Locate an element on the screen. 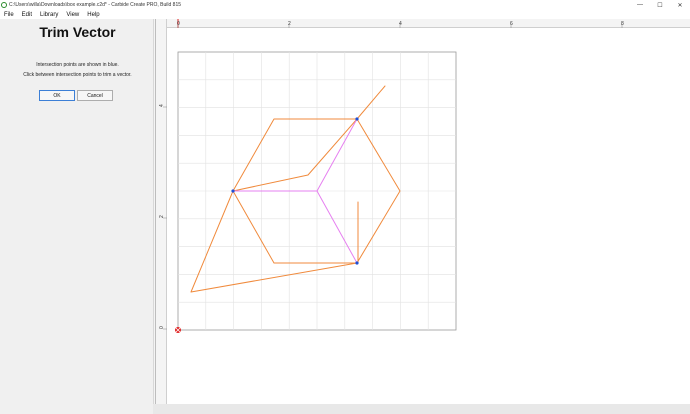 The width and height of the screenshot is (690, 414). carbide-app-icon is located at coordinates (4, 5).